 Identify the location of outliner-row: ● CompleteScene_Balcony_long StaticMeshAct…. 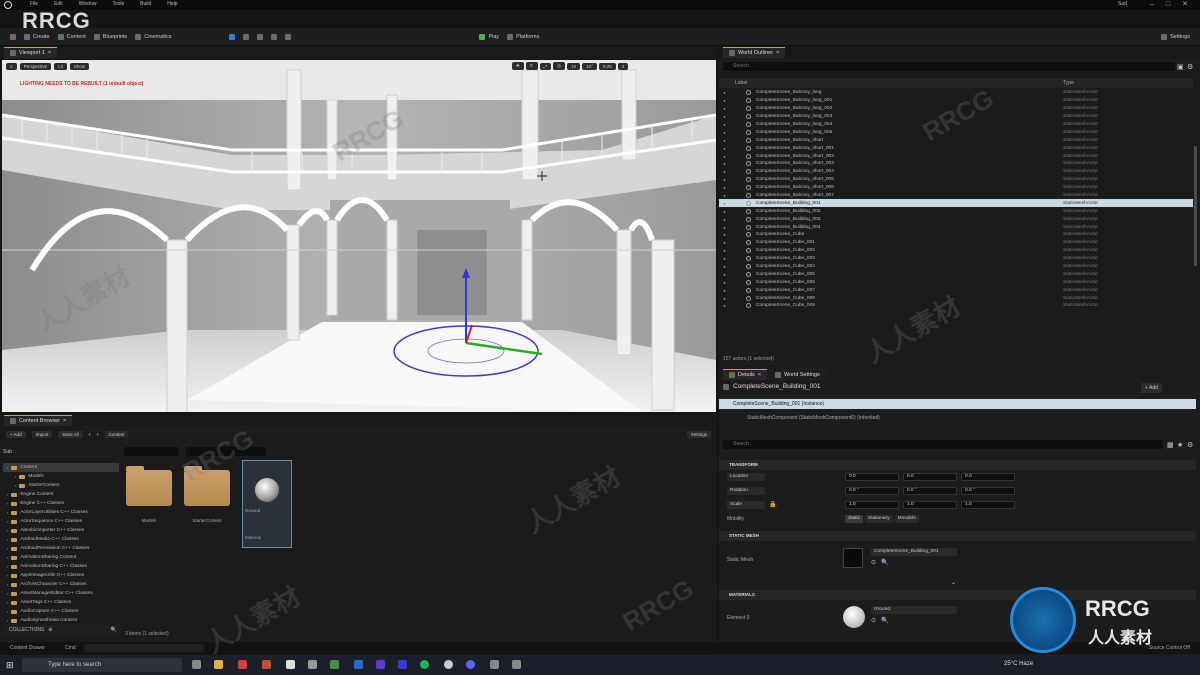
(956, 93).